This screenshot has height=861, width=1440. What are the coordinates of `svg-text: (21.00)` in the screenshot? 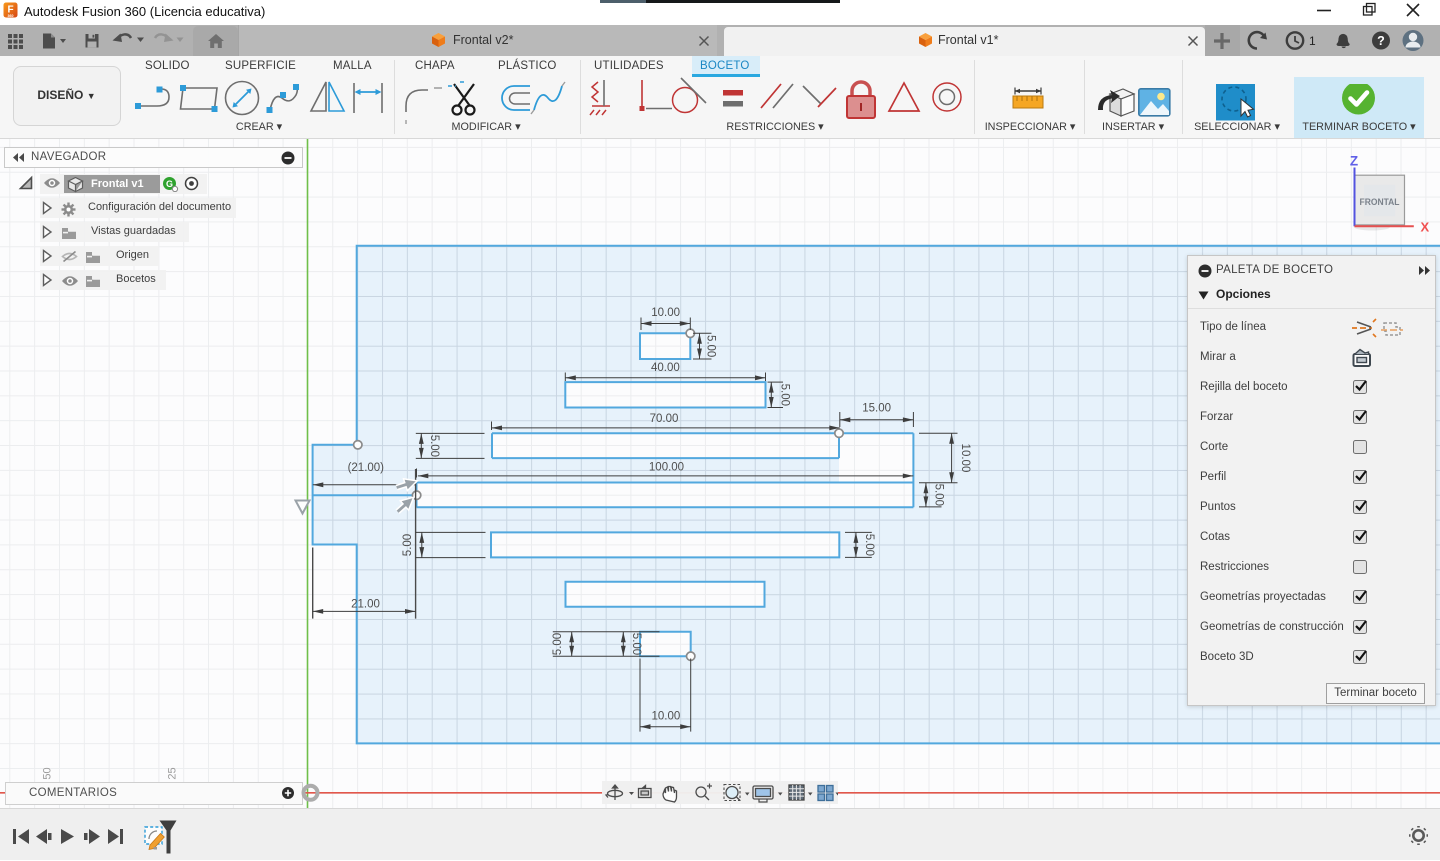 It's located at (366, 468).